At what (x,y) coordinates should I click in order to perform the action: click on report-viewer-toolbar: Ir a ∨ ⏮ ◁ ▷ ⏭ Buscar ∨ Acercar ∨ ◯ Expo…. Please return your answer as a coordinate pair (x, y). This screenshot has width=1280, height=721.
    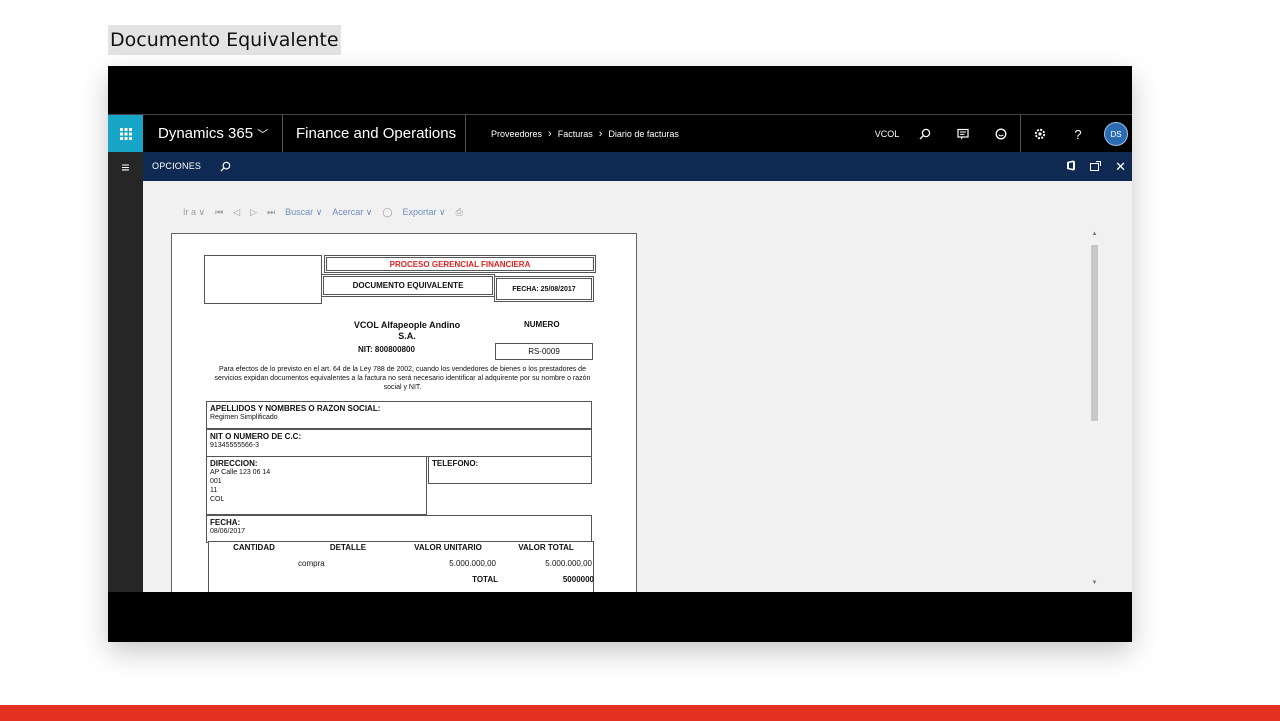
    Looking at the image, I should click on (323, 212).